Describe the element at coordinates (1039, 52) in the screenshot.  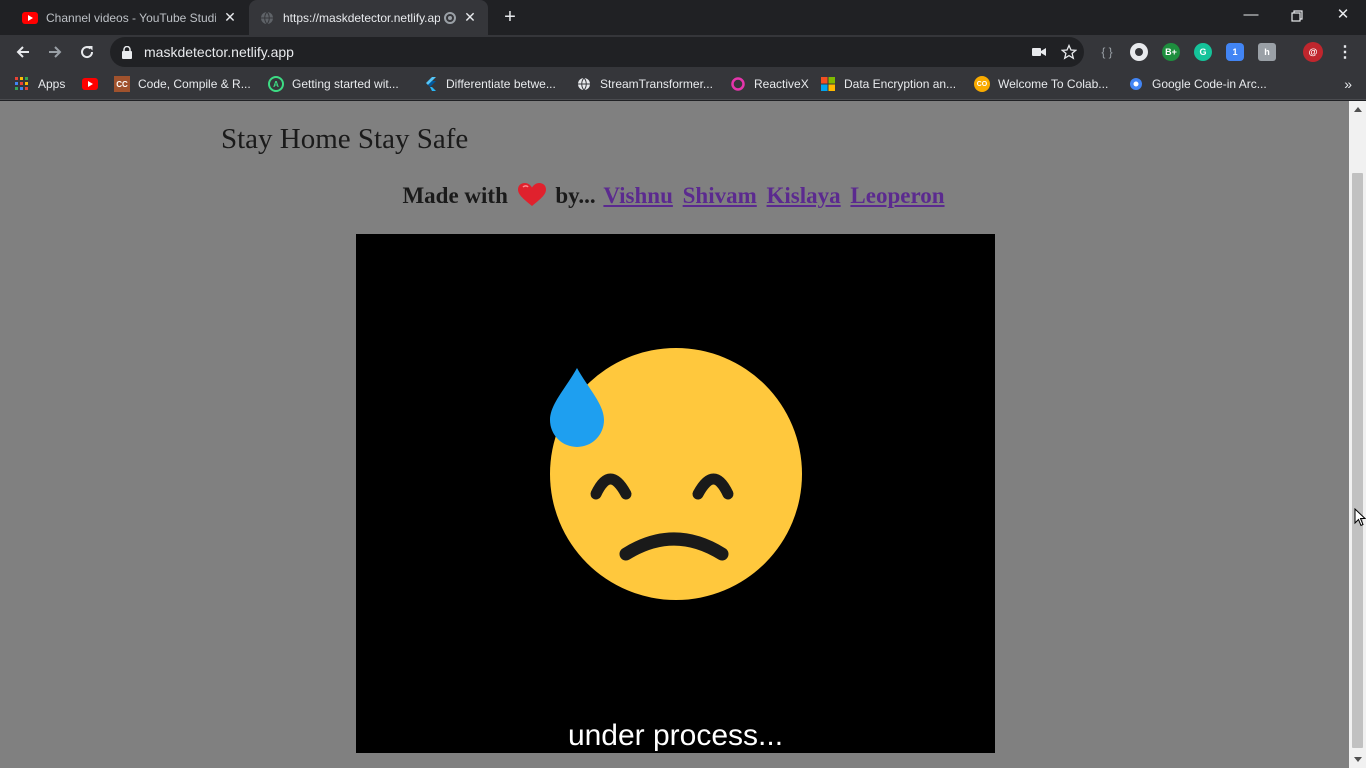
I see `camera-icon` at that location.